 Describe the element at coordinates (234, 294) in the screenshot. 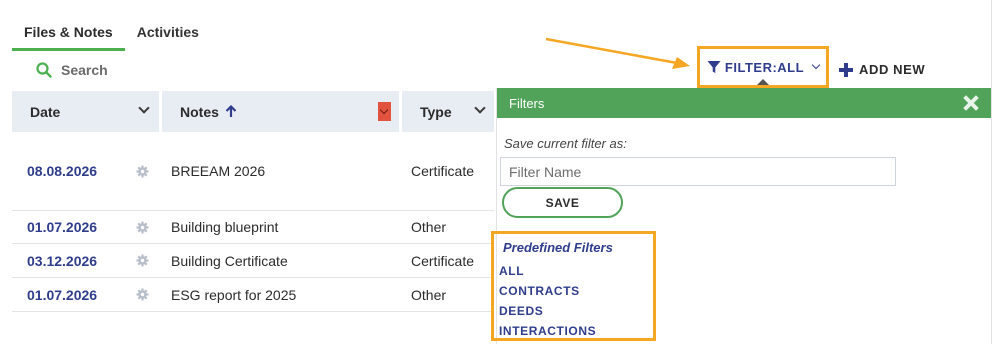

I see `row-note: ESG report for 2025` at that location.